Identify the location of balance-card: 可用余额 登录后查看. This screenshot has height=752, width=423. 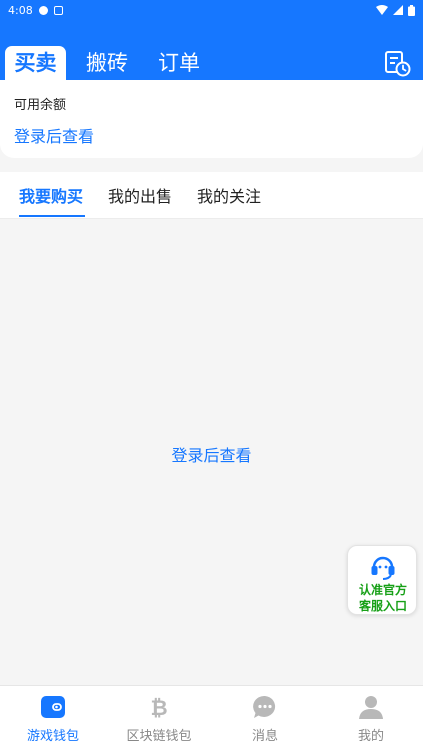
(211, 119).